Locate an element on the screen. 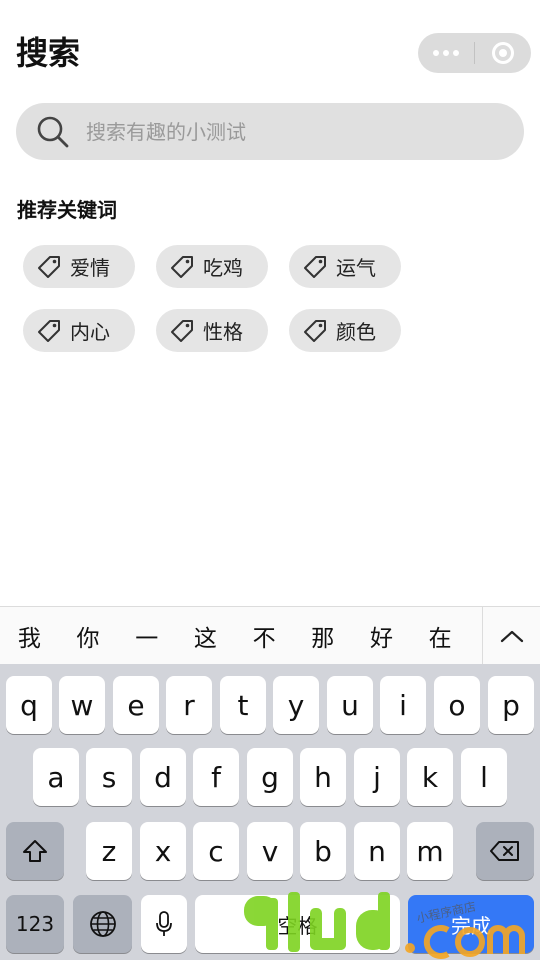  space-key: 空格 is located at coordinates (297, 924).